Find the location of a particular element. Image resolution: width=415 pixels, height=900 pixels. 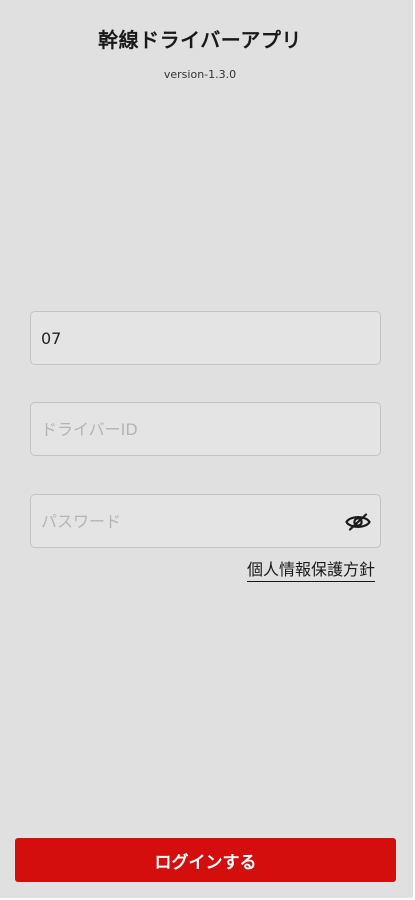

company-code-field-wrapper is located at coordinates (205, 338).